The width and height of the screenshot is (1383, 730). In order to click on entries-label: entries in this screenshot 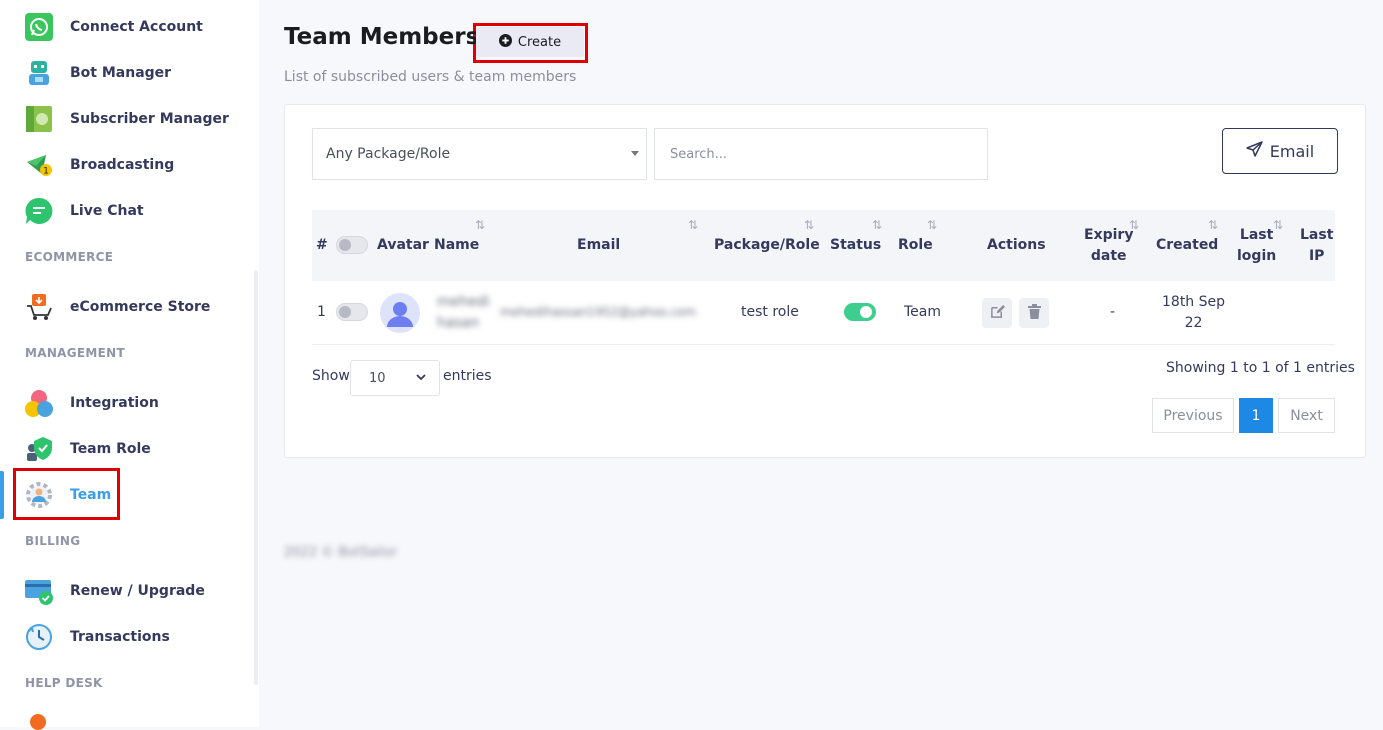, I will do `click(467, 376)`.